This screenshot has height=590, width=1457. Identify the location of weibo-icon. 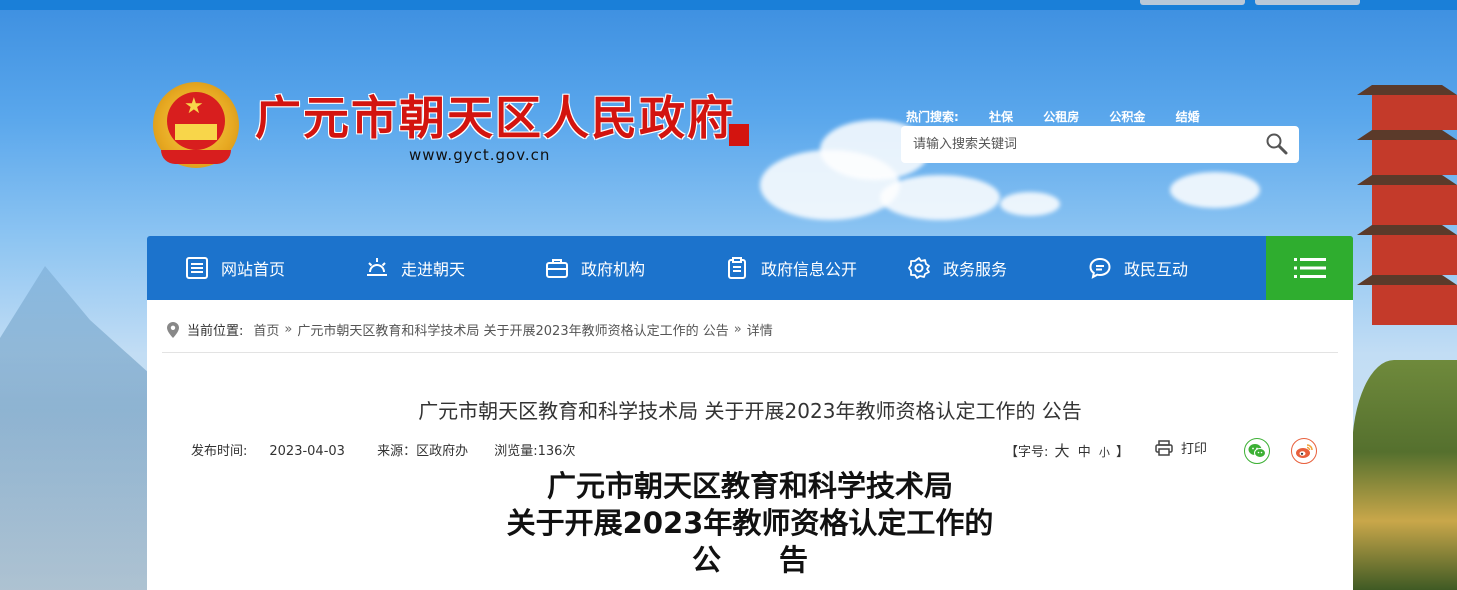
(1304, 451).